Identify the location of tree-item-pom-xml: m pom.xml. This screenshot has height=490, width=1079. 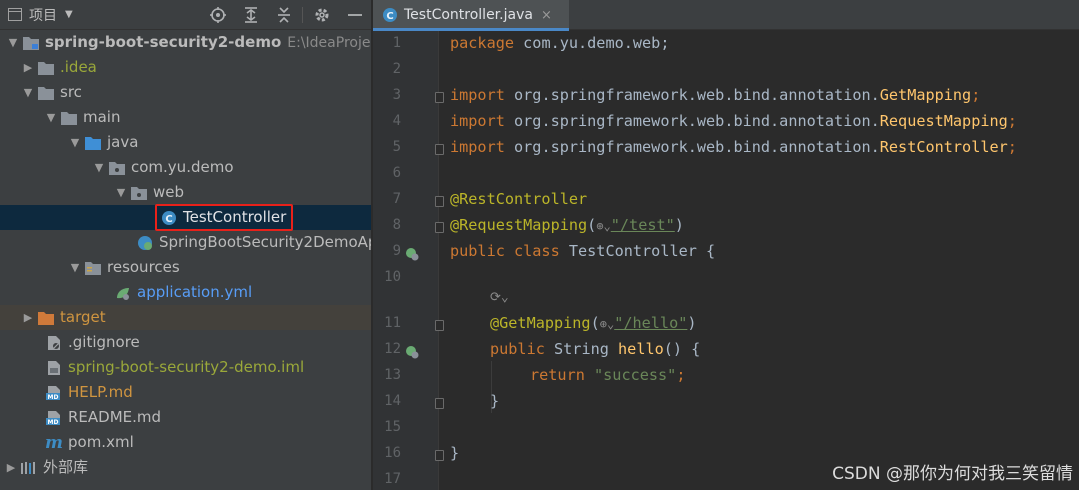
(185, 442).